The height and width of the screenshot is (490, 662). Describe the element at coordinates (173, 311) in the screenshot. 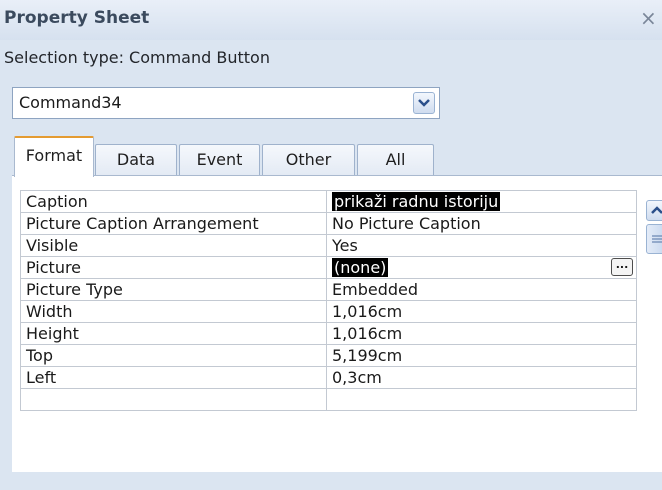

I see `property-name: Width` at that location.